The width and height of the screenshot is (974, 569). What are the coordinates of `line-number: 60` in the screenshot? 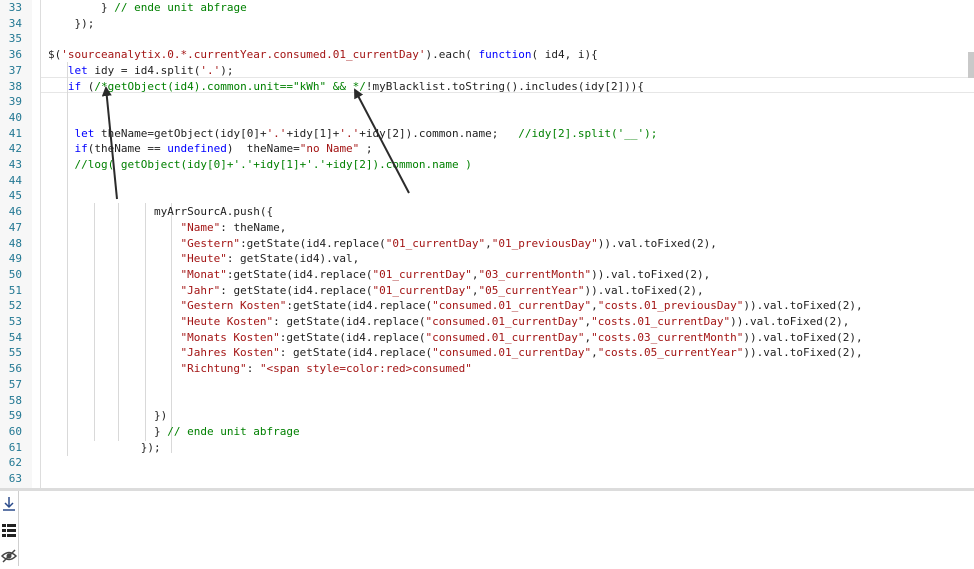 It's located at (15, 431).